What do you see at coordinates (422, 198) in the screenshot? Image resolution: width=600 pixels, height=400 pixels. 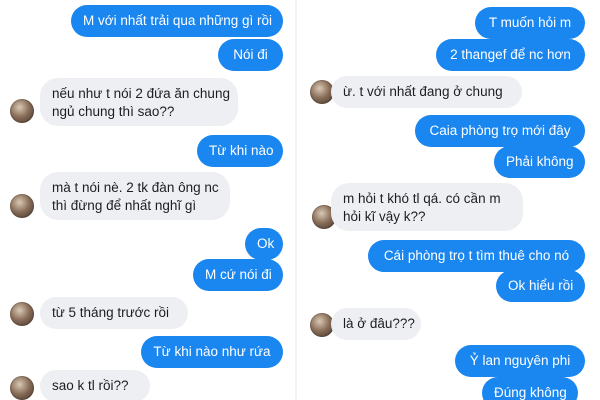 I see `message-line: m hỏi t khó tl qá. có cần m` at bounding box center [422, 198].